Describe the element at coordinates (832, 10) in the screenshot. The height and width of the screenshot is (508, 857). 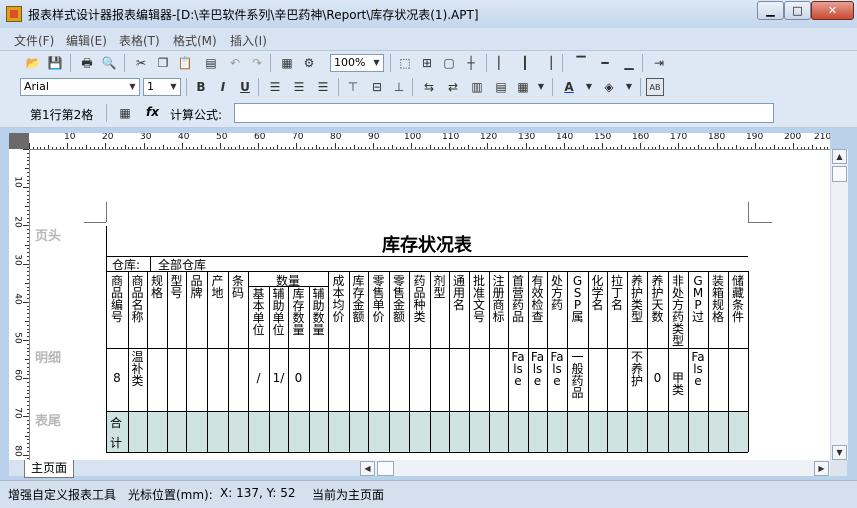
I see `close-icon: ✕` at that location.